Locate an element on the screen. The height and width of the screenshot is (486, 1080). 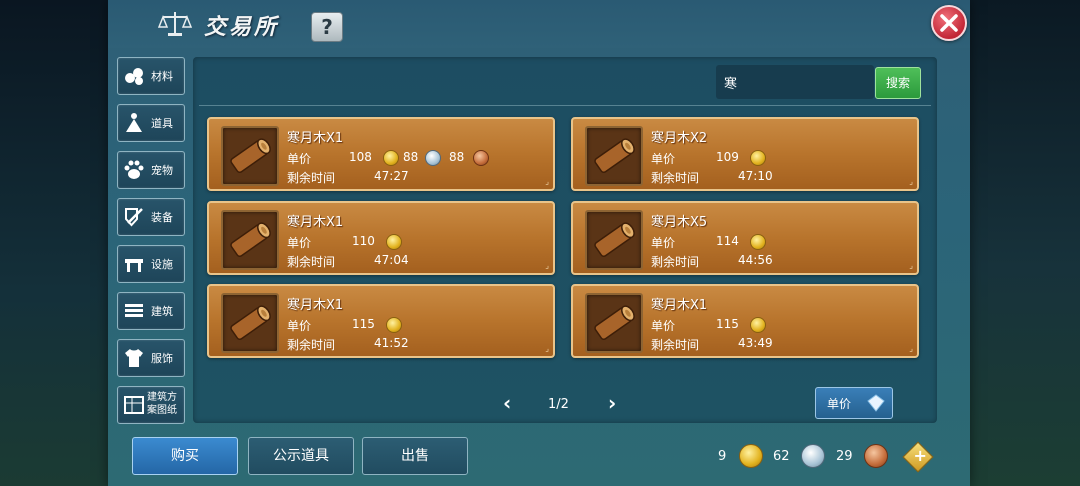
background-right is located at coordinates (1024, 243).